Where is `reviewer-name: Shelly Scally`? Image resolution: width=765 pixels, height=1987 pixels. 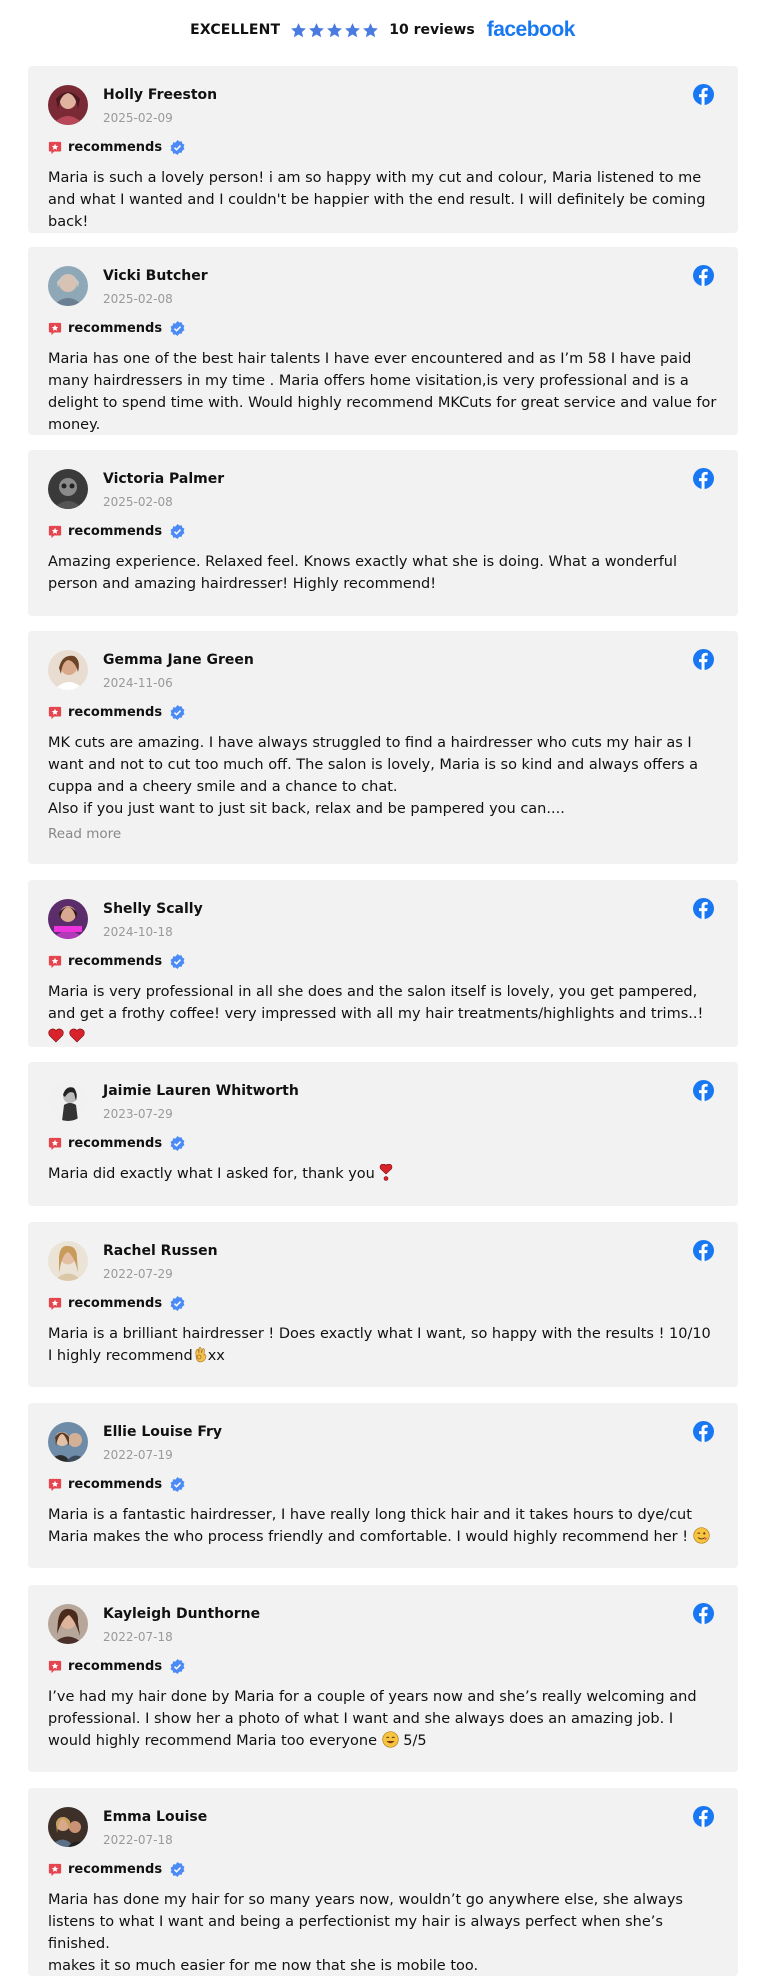
reviewer-name: Shelly Scally is located at coordinates (153, 909).